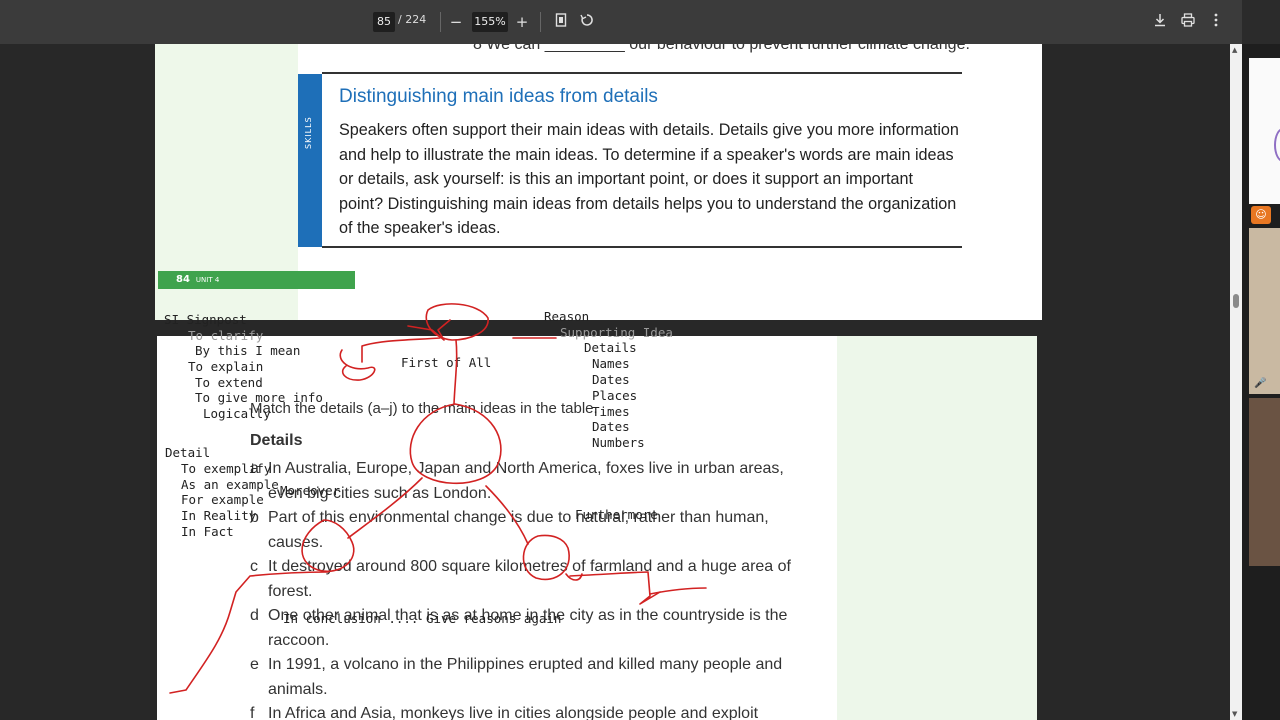  Describe the element at coordinates (310, 490) in the screenshot. I see `note-moreover: Moreover` at that location.